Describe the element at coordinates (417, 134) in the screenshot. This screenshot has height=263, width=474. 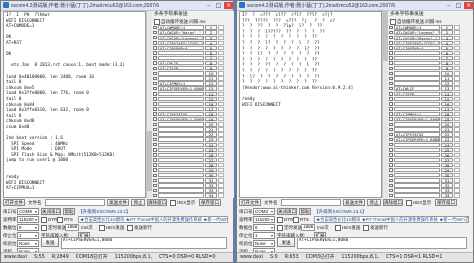
I see `send-row-input: AT+CIPSTATUS` at that location.